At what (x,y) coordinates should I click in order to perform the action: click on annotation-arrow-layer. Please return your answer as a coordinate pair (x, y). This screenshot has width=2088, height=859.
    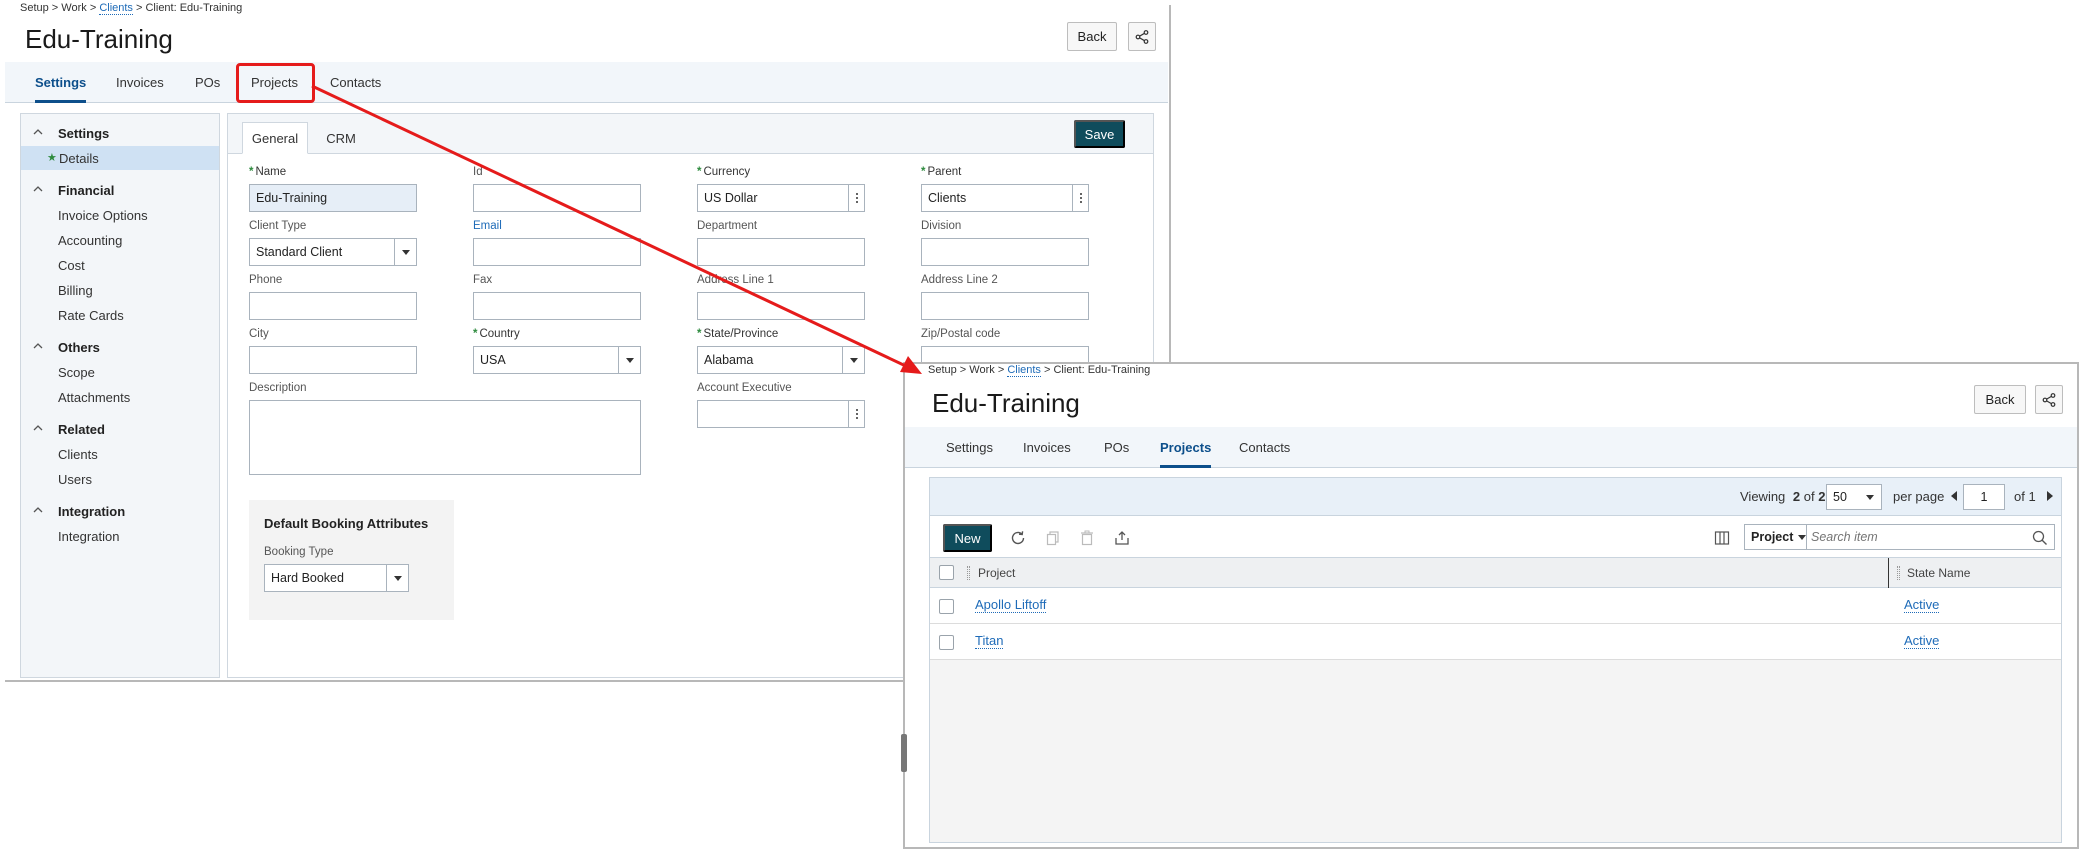
    Looking at the image, I should click on (616, 229).